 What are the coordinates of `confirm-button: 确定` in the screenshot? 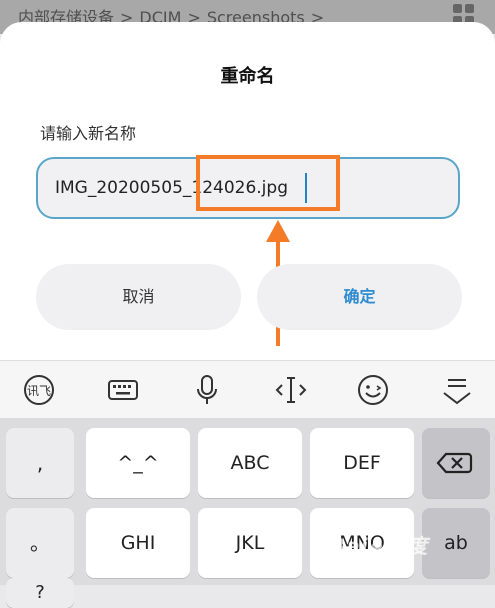 It's located at (359, 297).